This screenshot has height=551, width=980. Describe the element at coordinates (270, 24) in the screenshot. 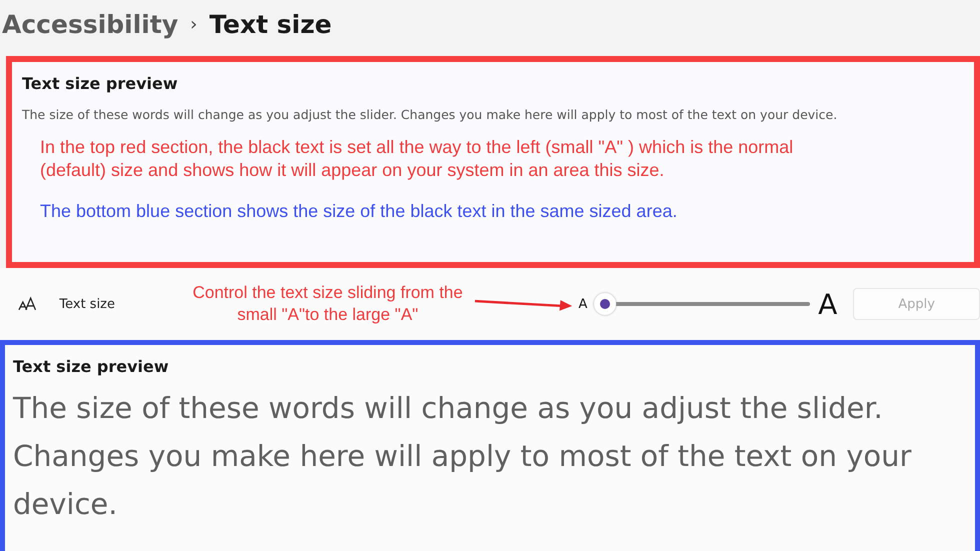

I see `page-title: Text size` at that location.